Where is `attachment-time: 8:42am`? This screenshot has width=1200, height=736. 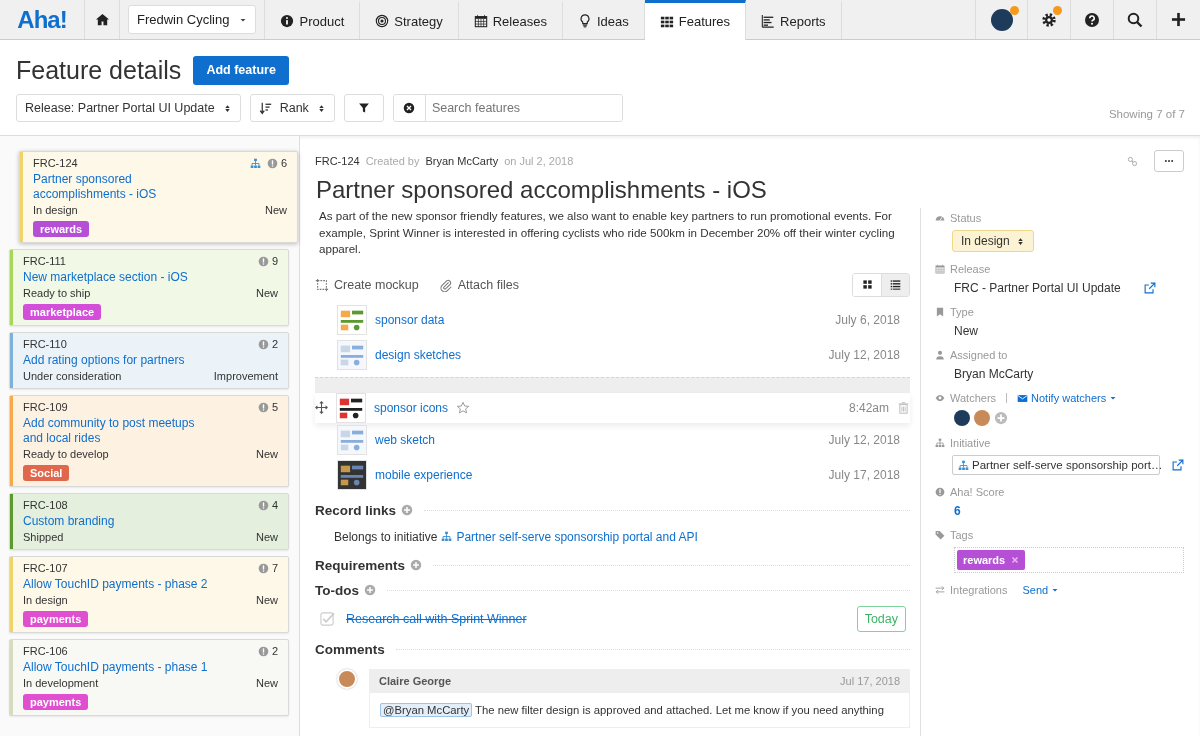
attachment-time: 8:42am is located at coordinates (868, 407).